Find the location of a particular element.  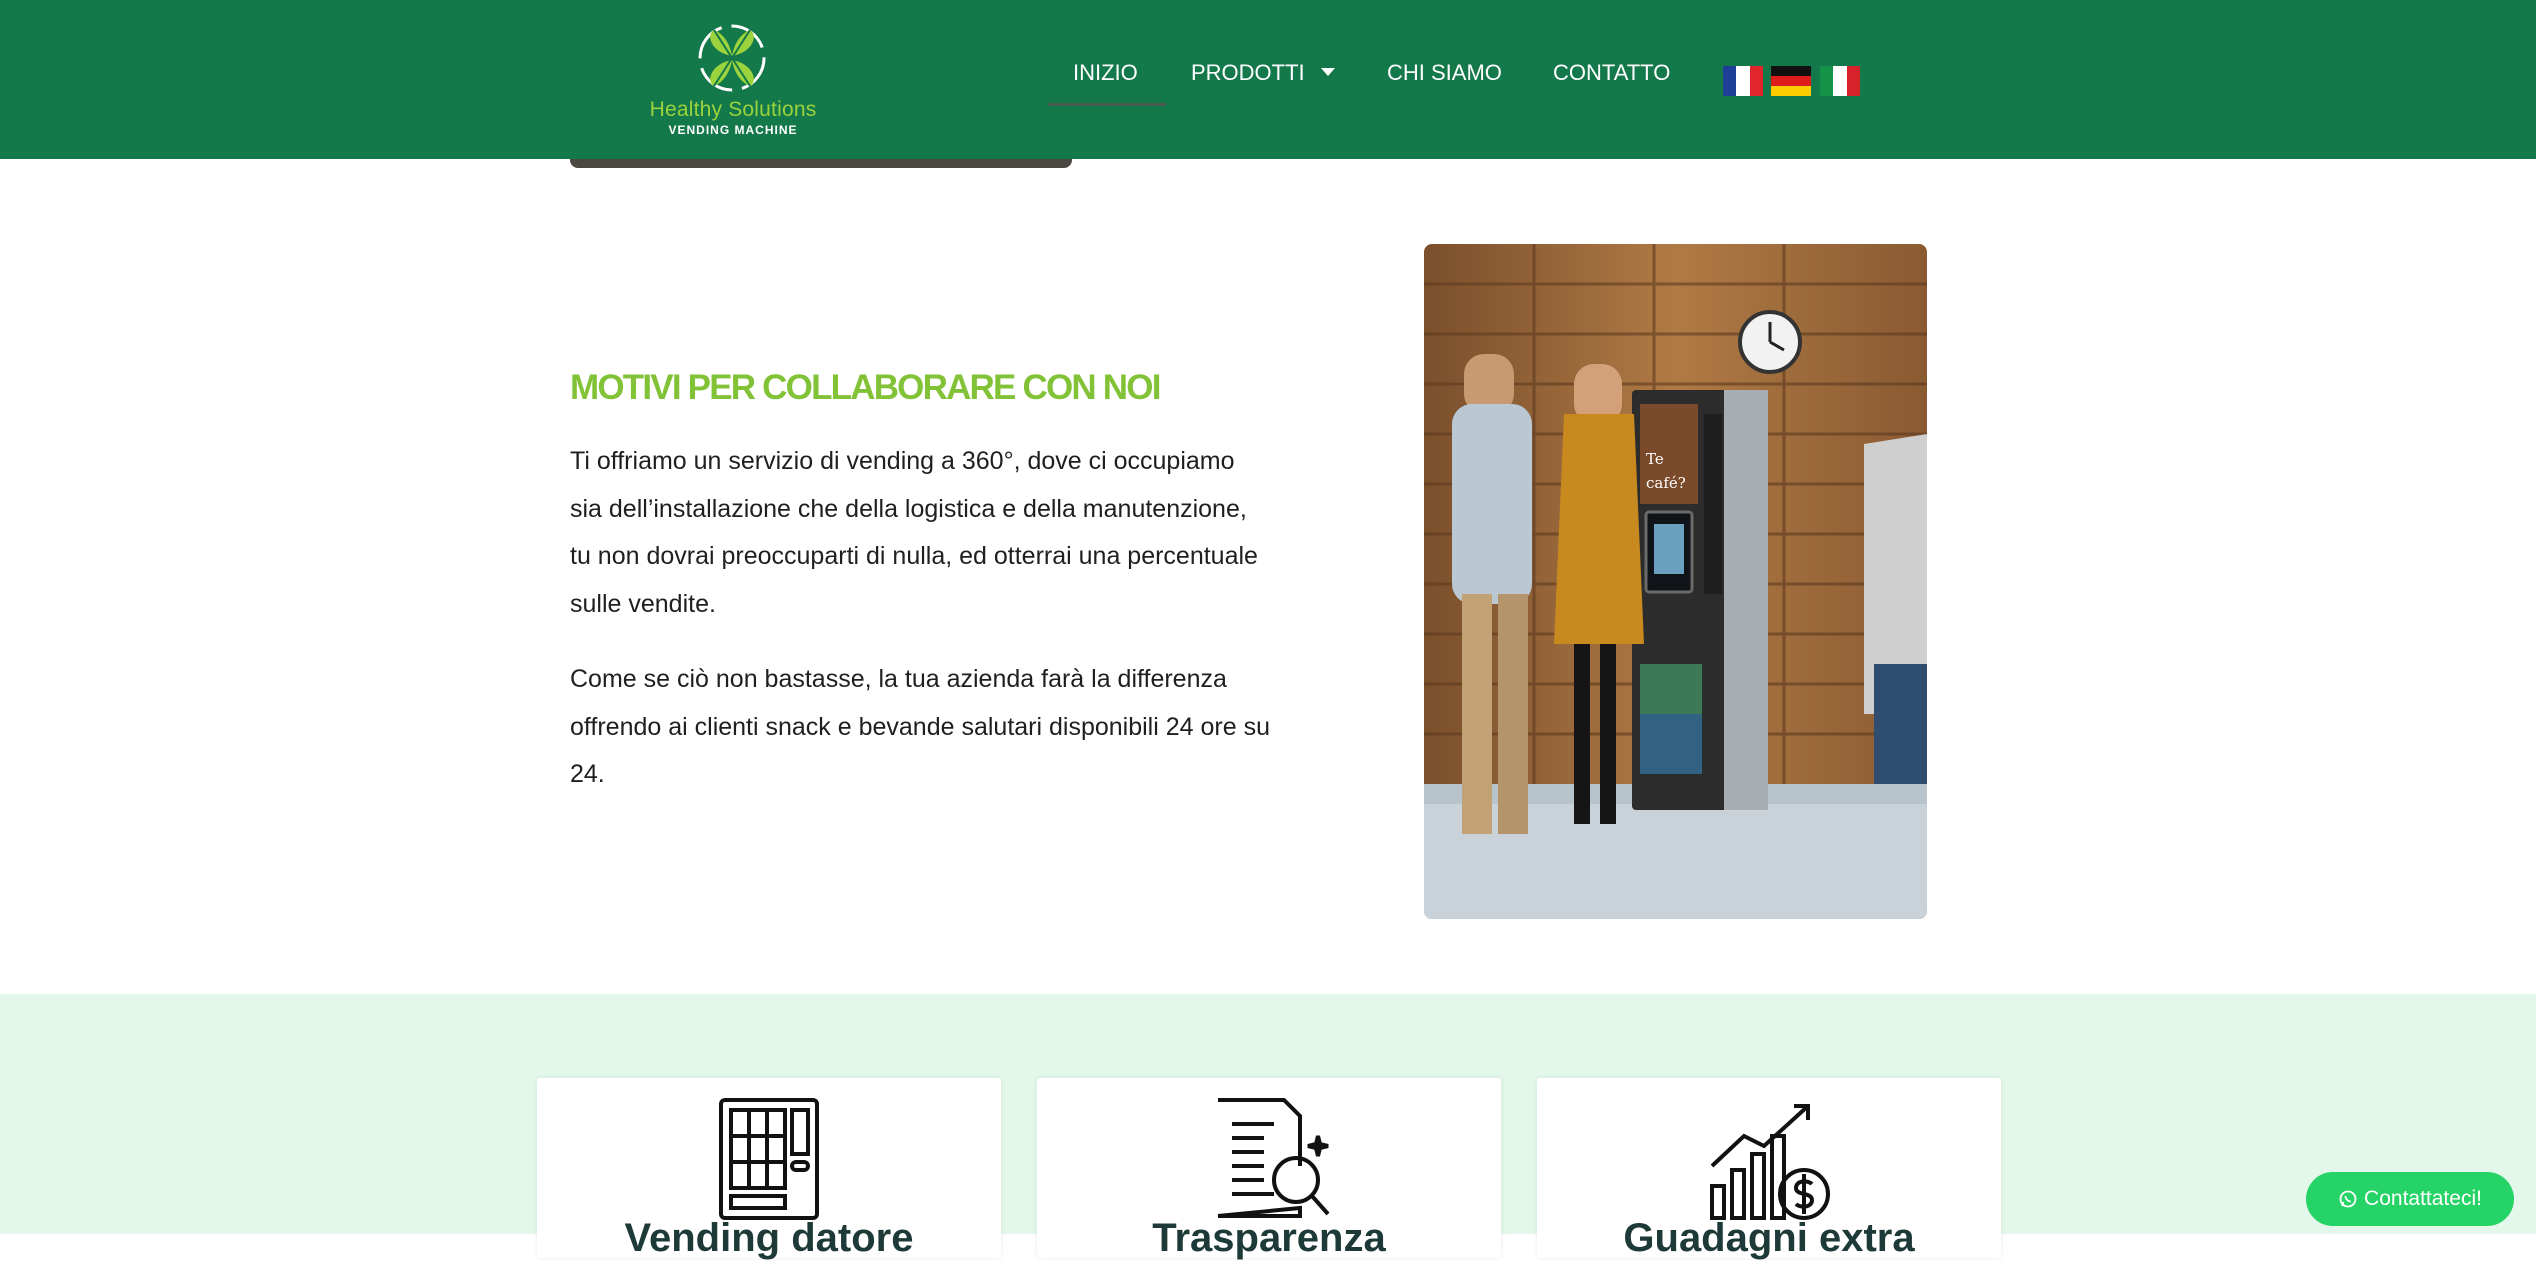

whatsapp-contact-button: Contattateci! is located at coordinates (2410, 1199).